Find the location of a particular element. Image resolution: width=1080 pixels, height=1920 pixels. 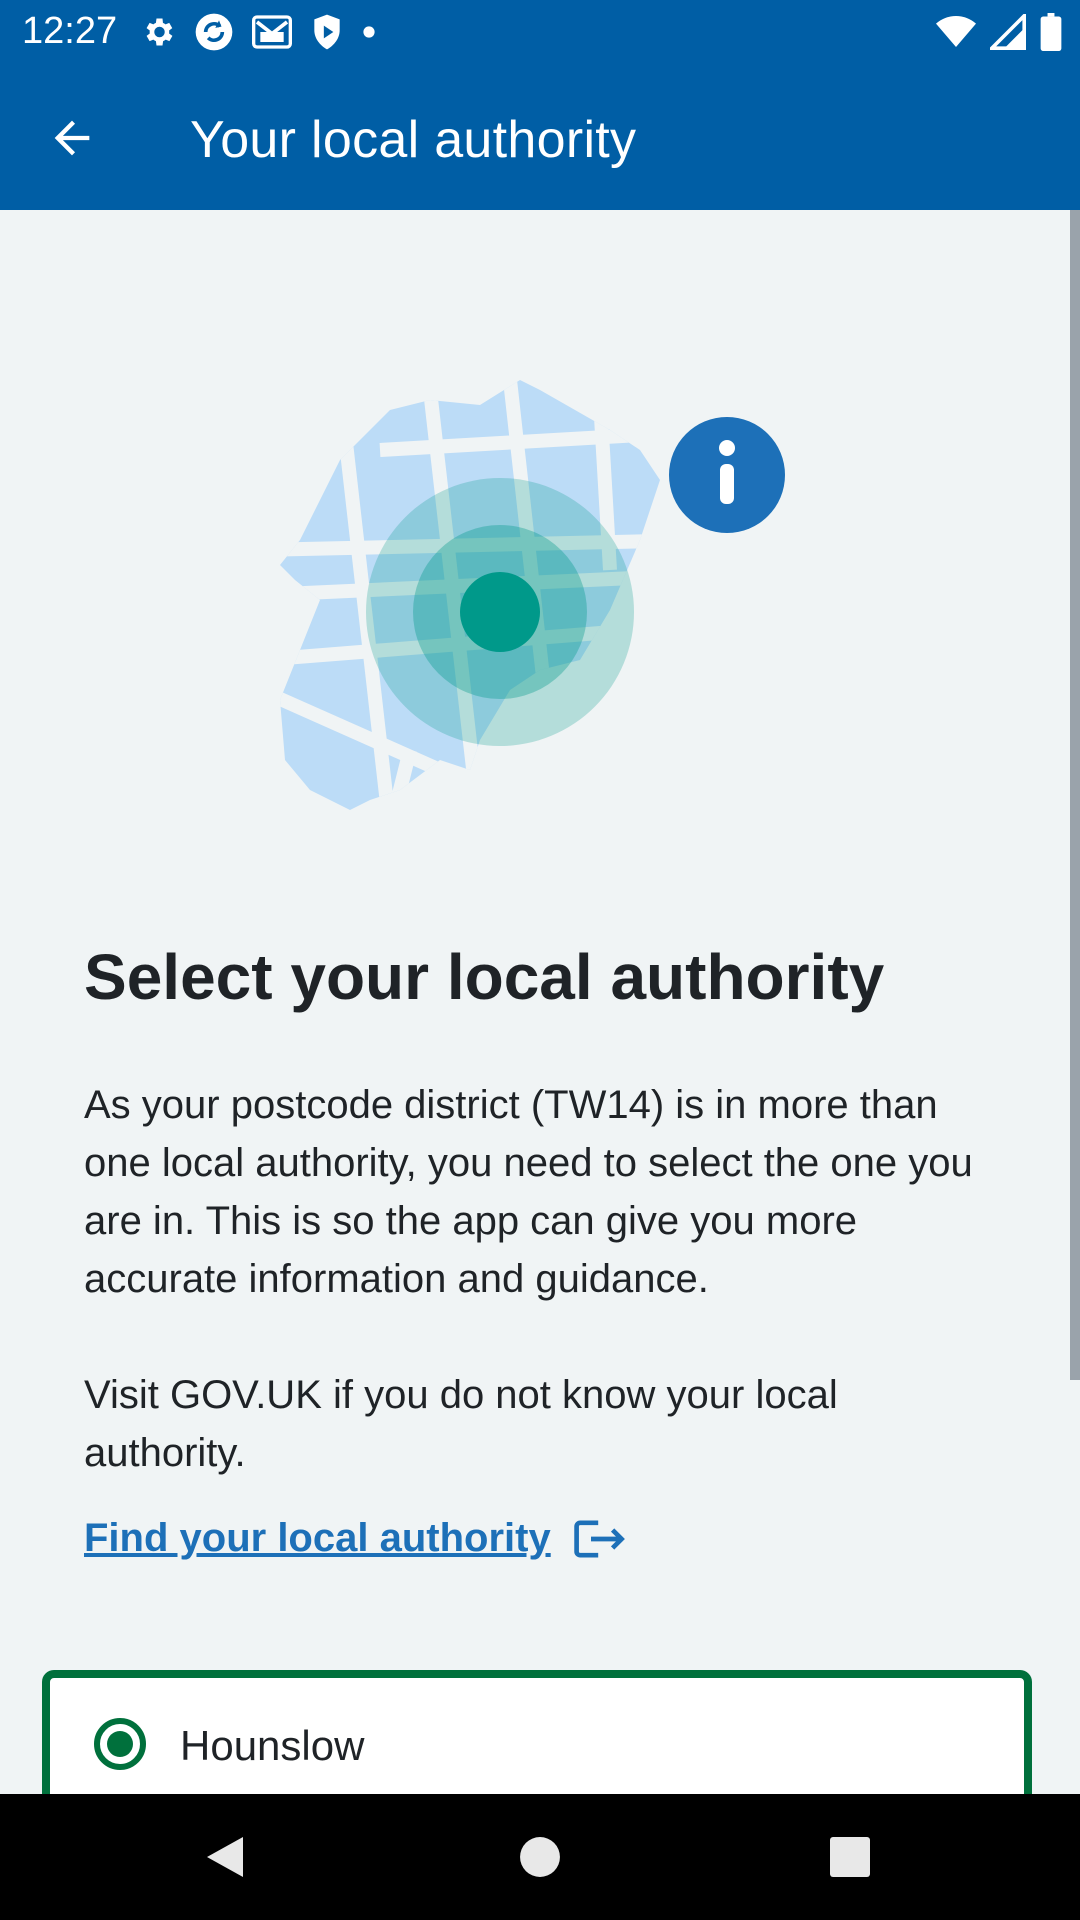

map-illustration is located at coordinates (540, 620).